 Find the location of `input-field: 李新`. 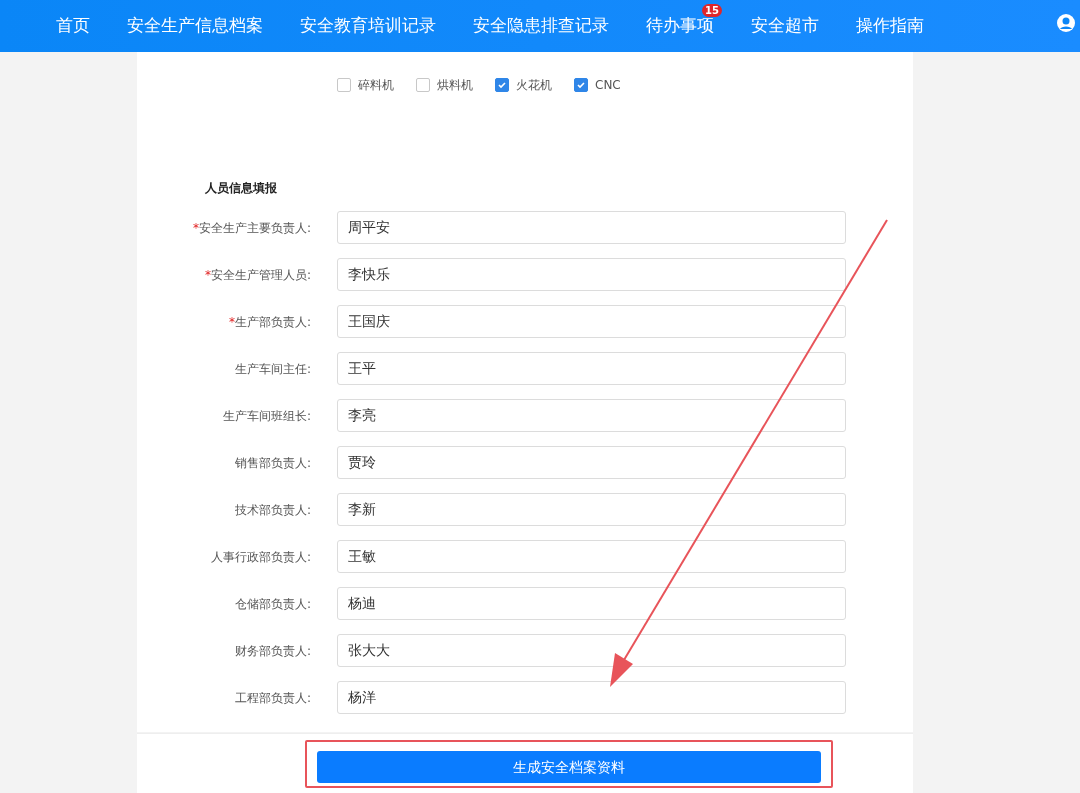

input-field: 李新 is located at coordinates (591, 509).